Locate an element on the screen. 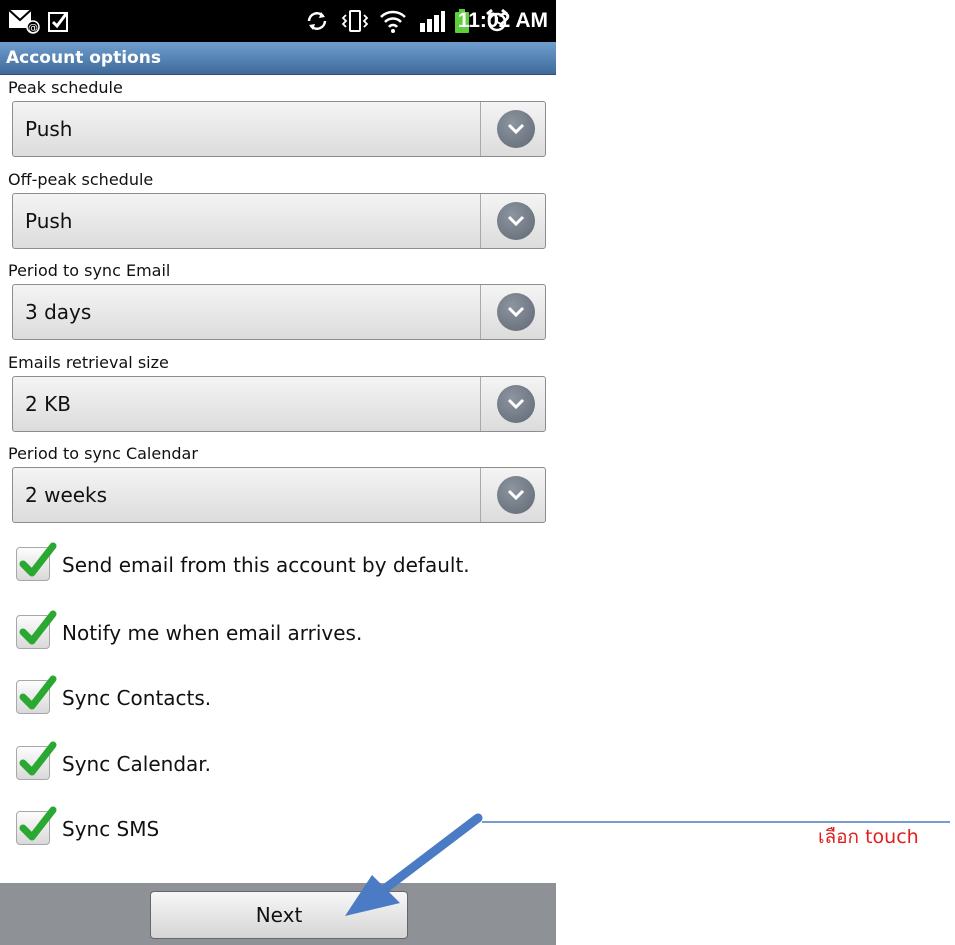  annotation-overlay is located at coordinates (647, 864).